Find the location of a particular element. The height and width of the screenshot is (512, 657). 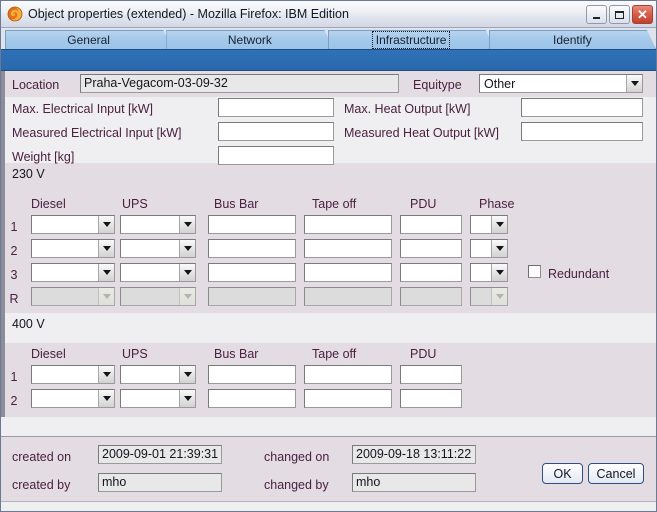

tab-infrastructure-label: Infrastructure is located at coordinates (411, 40).